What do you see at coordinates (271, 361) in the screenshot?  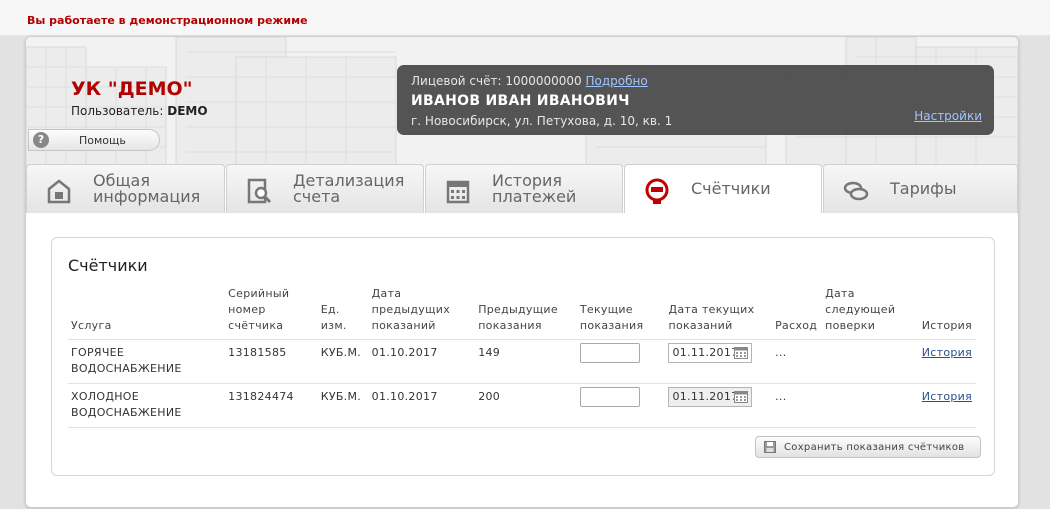 I see `serial-cell: 13181585` at bounding box center [271, 361].